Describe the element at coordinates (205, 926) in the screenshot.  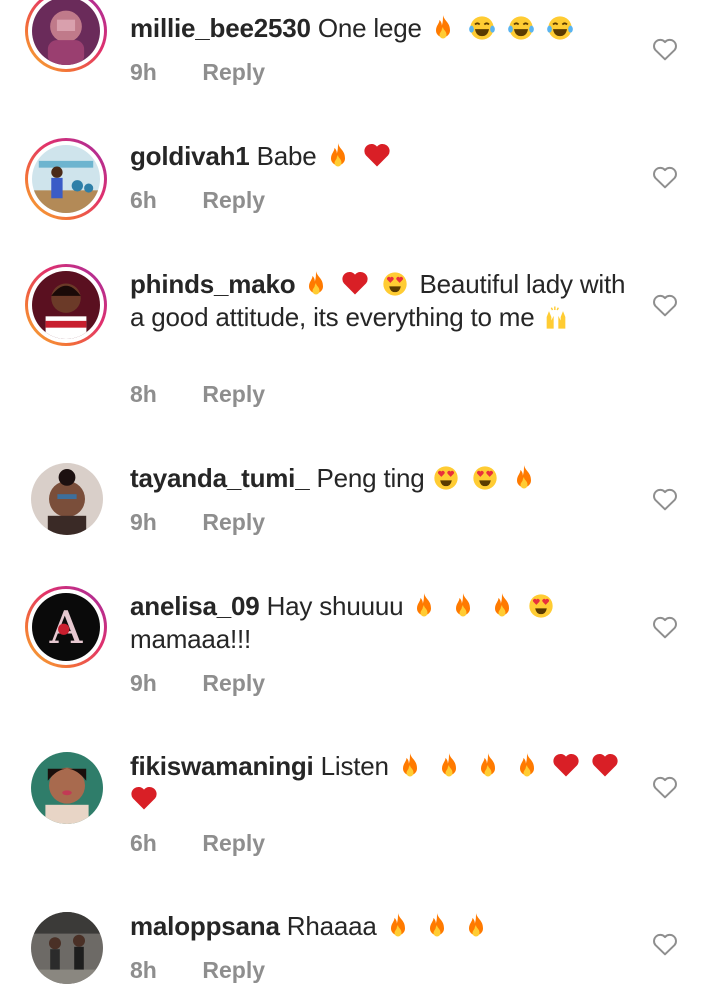
I see `comment-username: maloppsana` at that location.